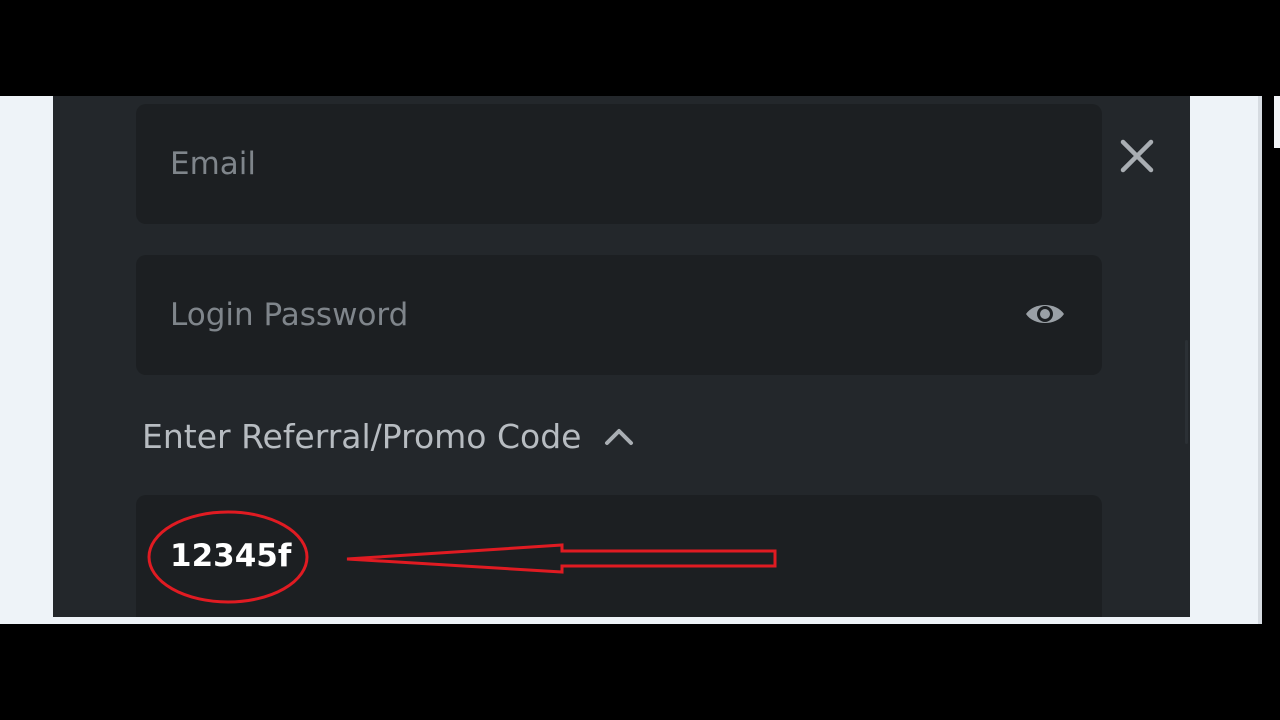 Image resolution: width=1280 pixels, height=720 pixels. Describe the element at coordinates (231, 556) in the screenshot. I see `promo-code-value: 12345f` at that location.